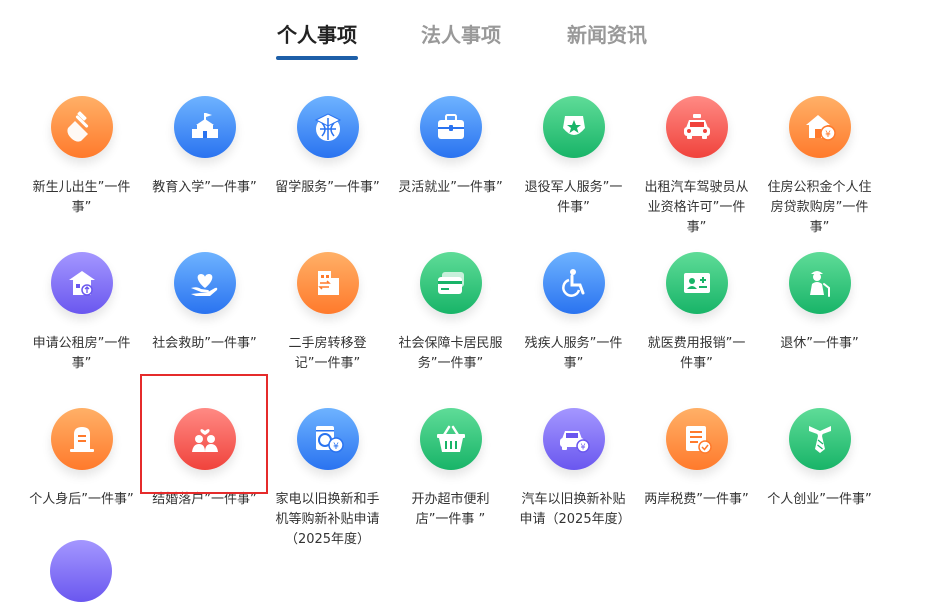  I want to click on service-label: 申请公租房”一件事”, so click(81, 353).